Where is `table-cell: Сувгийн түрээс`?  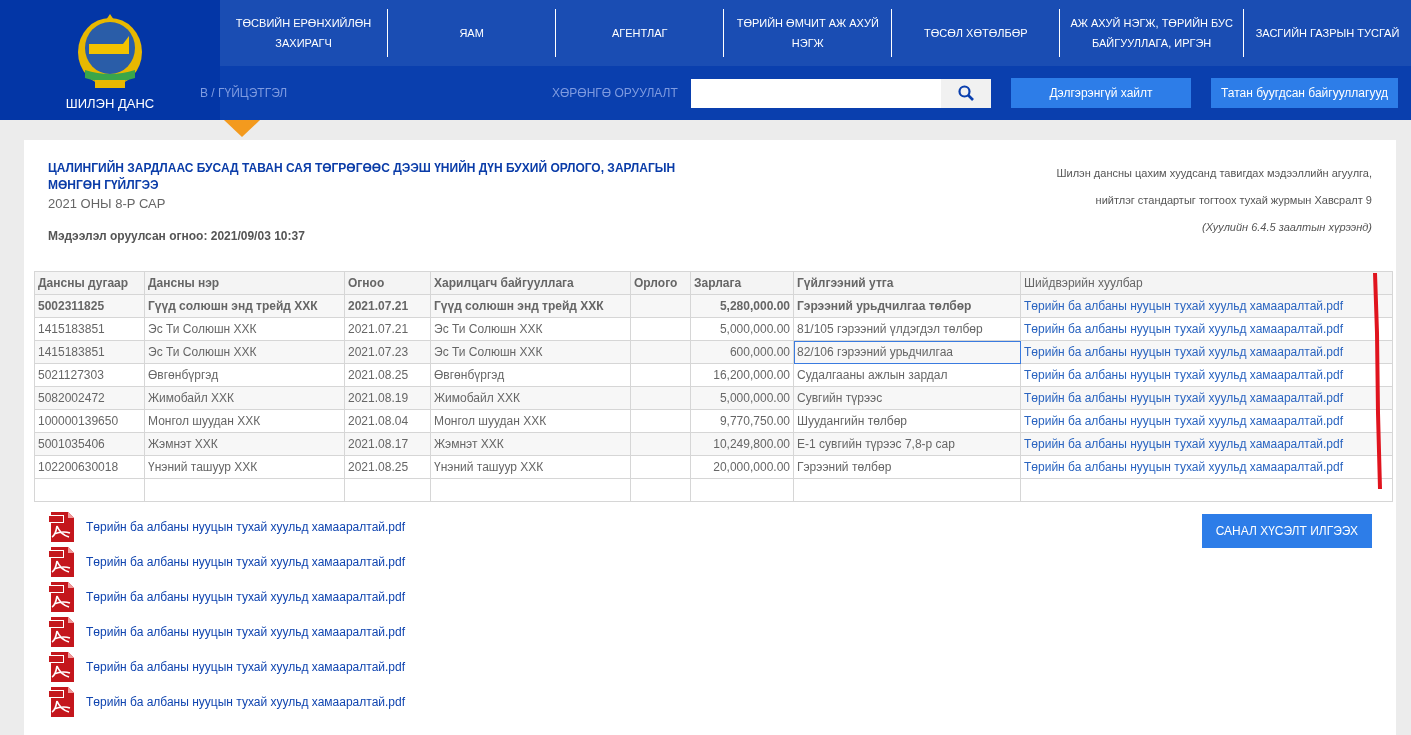 table-cell: Сувгийн түрээс is located at coordinates (907, 398).